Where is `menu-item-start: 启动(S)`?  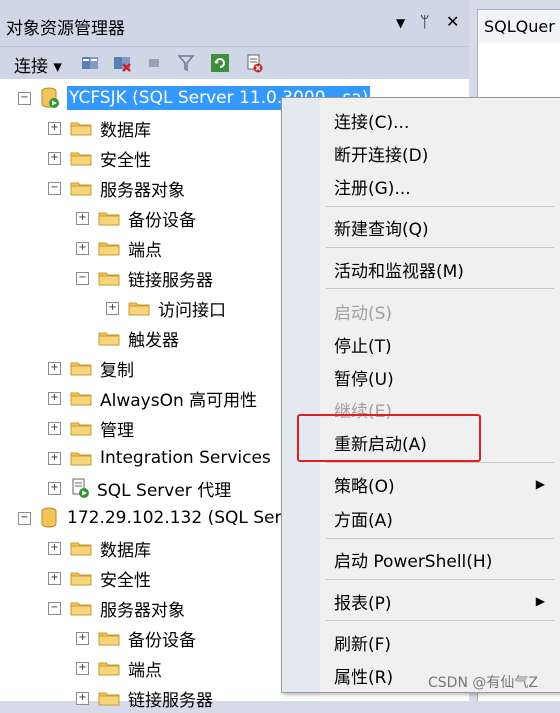 menu-item-start: 启动(S) is located at coordinates (363, 314).